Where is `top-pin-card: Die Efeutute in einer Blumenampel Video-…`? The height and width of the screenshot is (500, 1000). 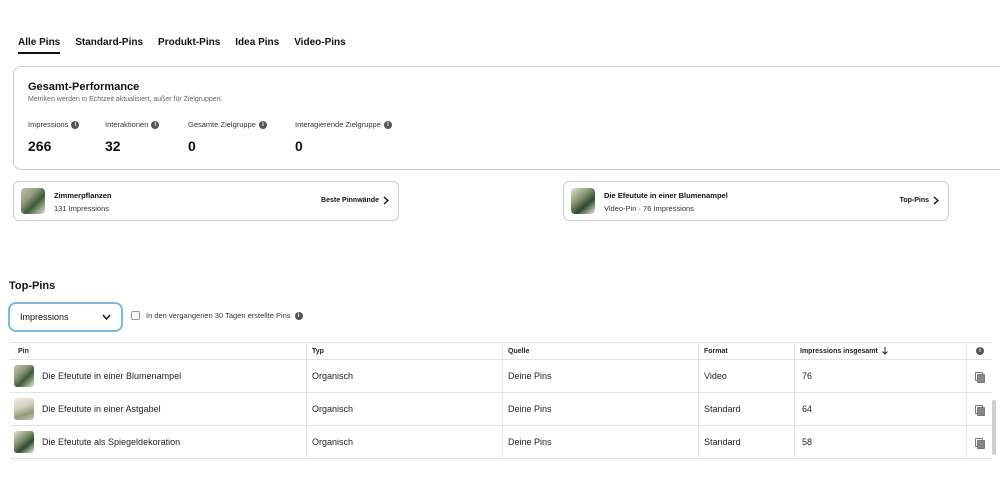
top-pin-card: Die Efeutute in einer Blumenampel Video-… is located at coordinates (756, 201).